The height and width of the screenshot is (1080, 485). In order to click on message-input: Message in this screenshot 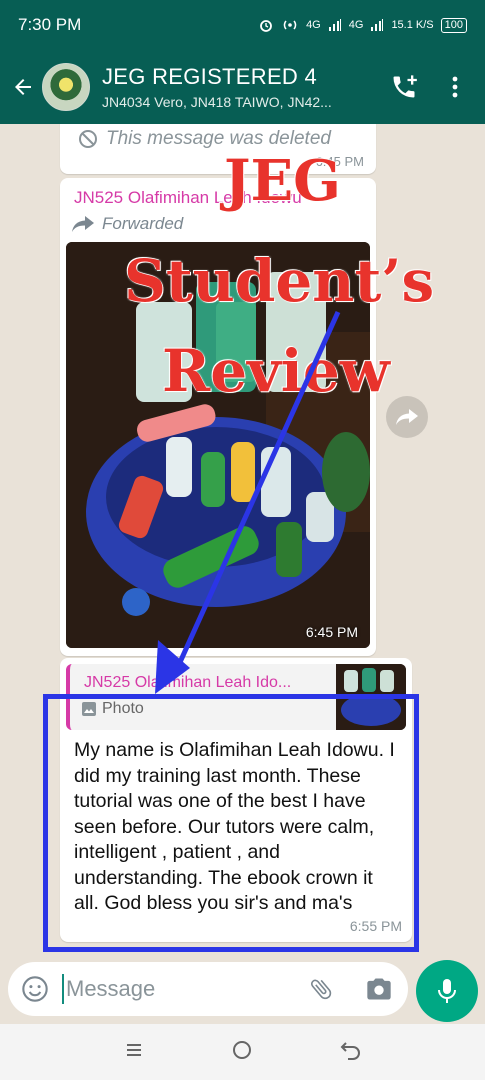, I will do `click(177, 989)`.